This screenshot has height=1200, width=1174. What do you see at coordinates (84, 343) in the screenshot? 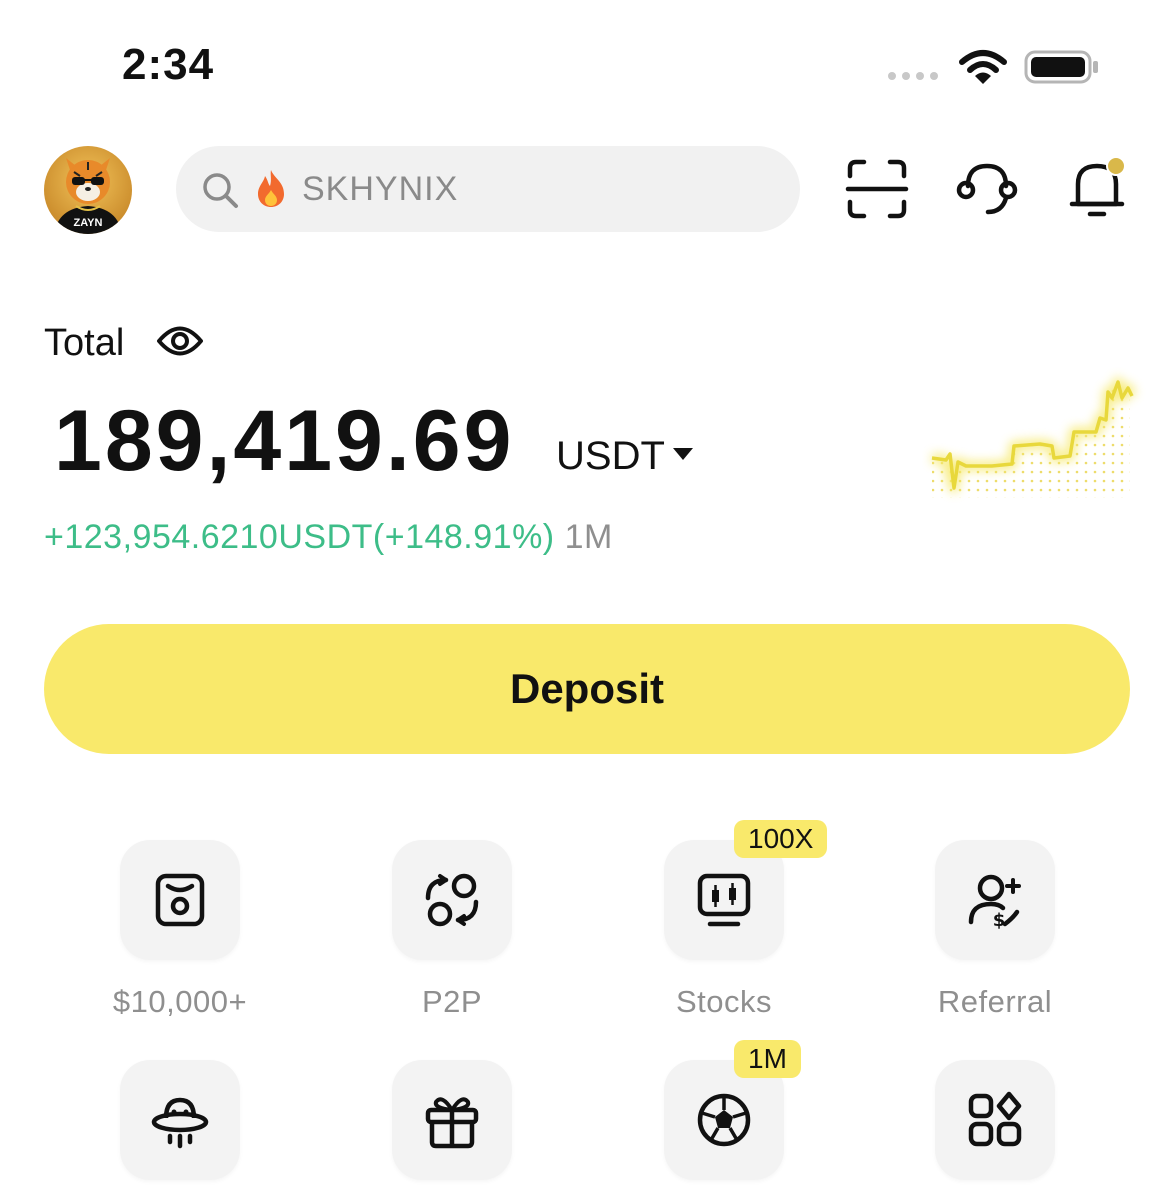
I see `total-label: Total` at bounding box center [84, 343].